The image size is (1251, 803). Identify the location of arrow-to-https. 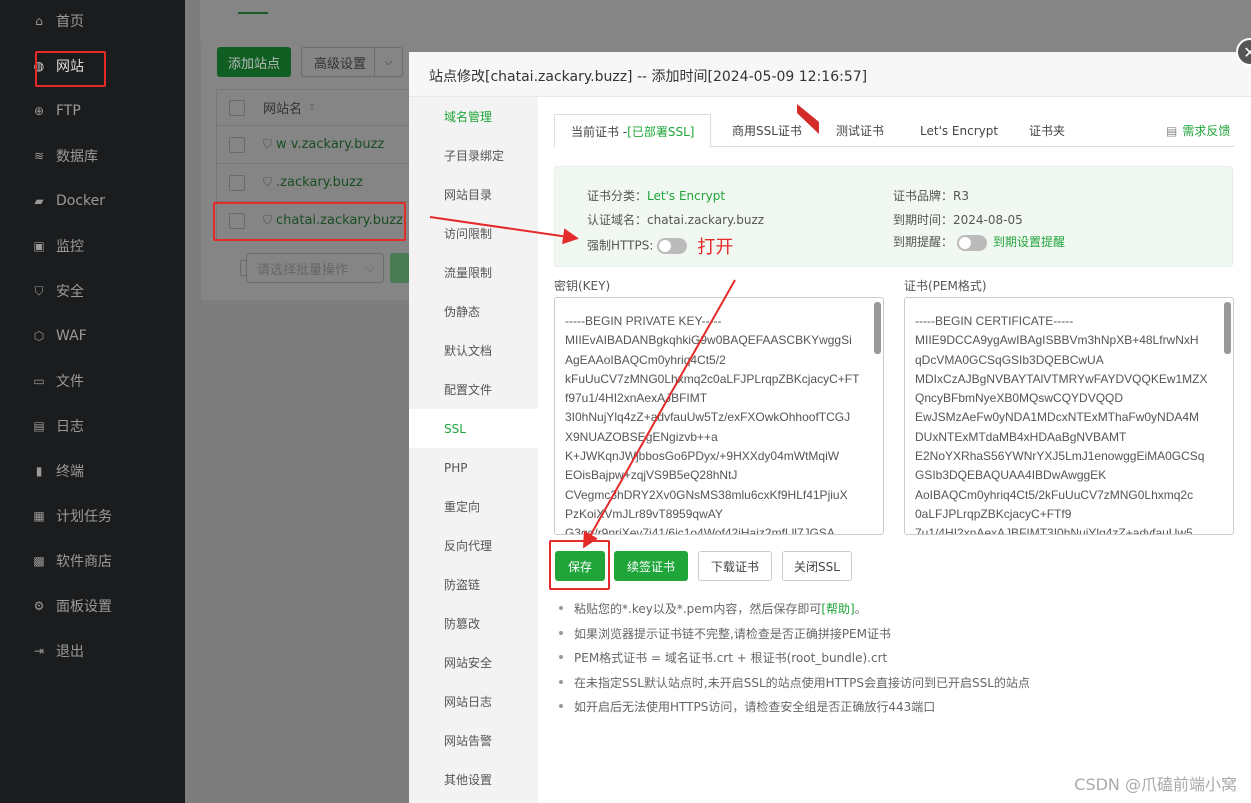
(504, 230).